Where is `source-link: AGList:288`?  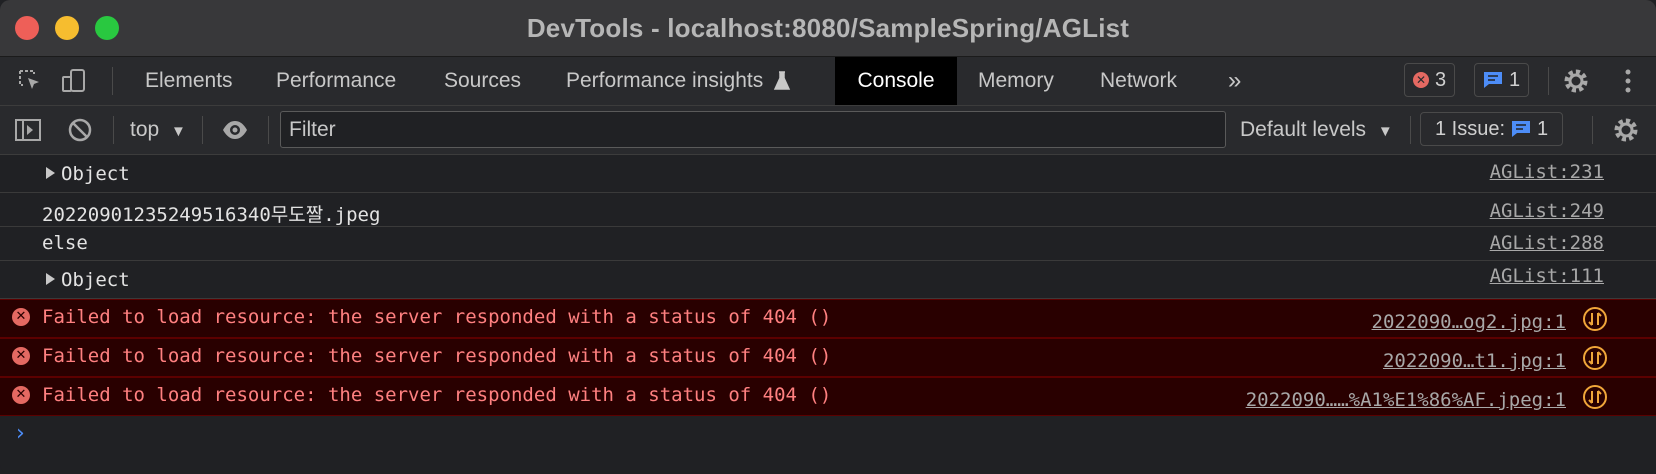
source-link: AGList:288 is located at coordinates (1547, 243).